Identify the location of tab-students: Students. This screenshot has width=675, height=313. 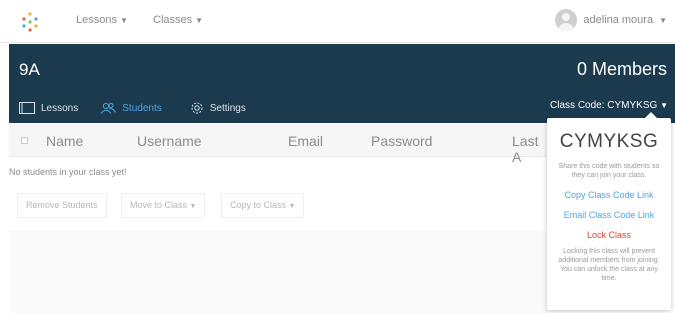
(133, 108).